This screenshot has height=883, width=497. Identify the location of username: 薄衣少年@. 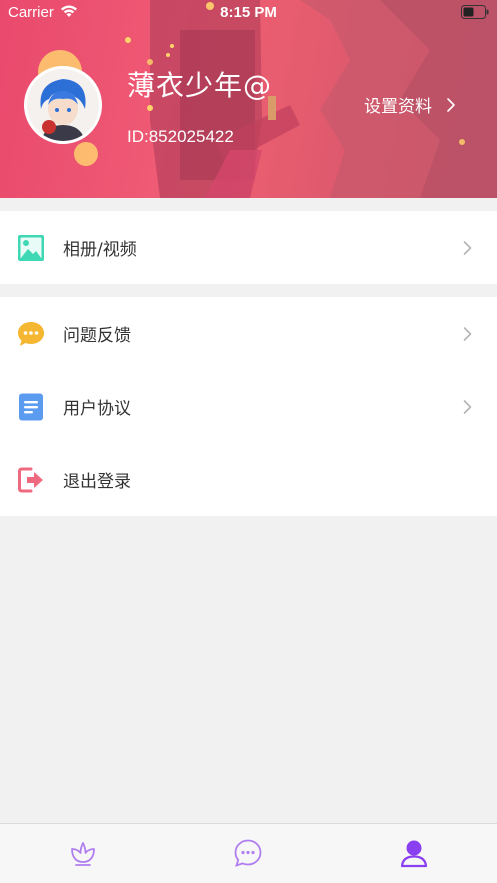
(200, 85).